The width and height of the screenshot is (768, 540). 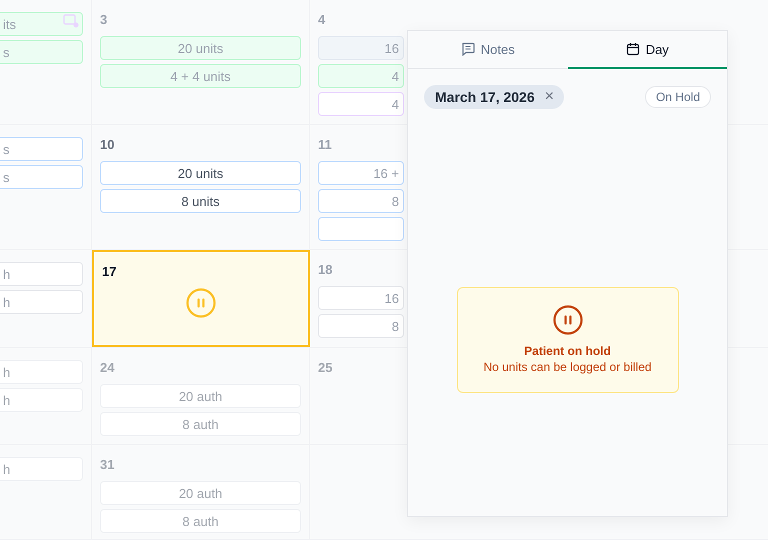 What do you see at coordinates (677, 97) in the screenshot?
I see `status-badge: On Hold` at bounding box center [677, 97].